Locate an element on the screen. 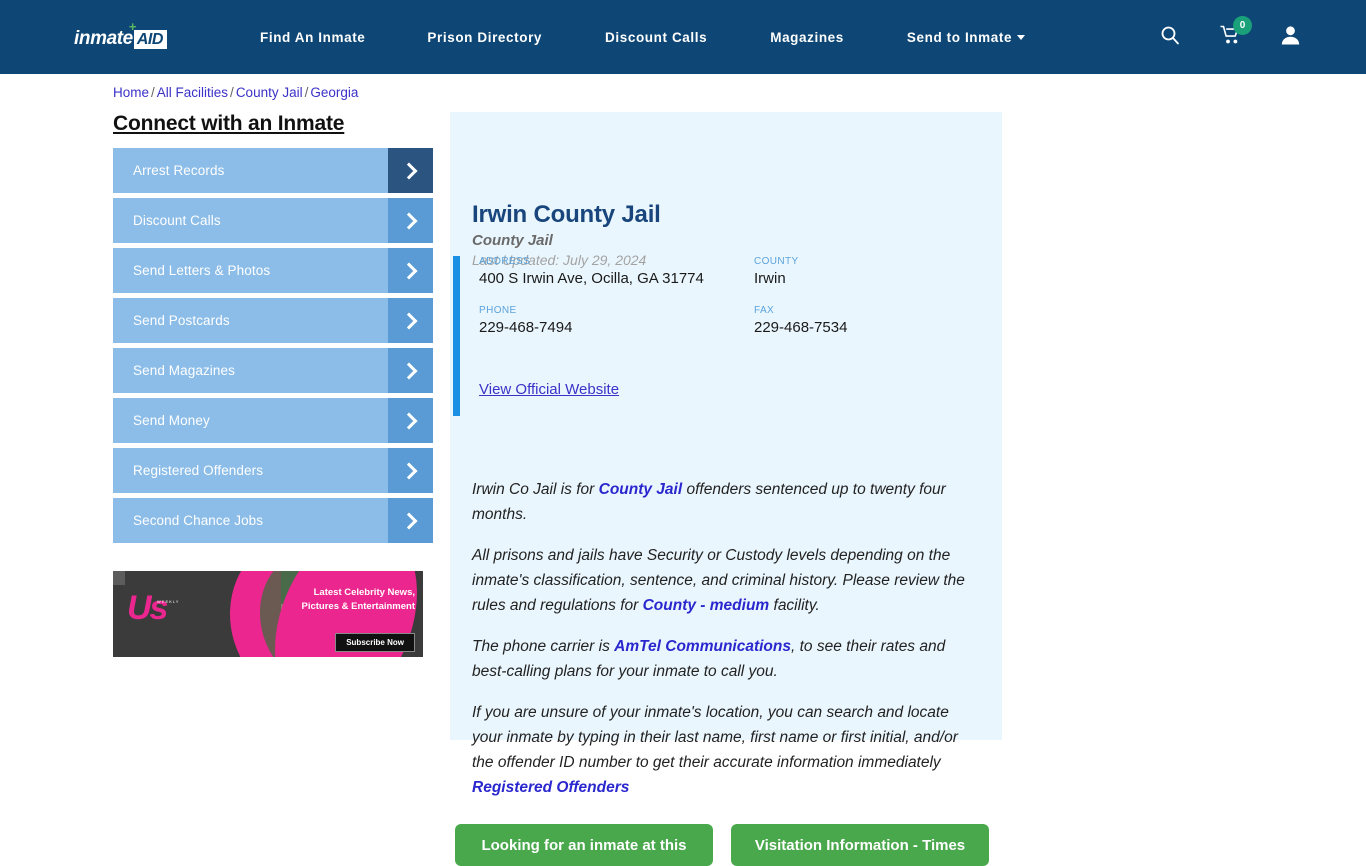  description-text: facility. is located at coordinates (794, 605).